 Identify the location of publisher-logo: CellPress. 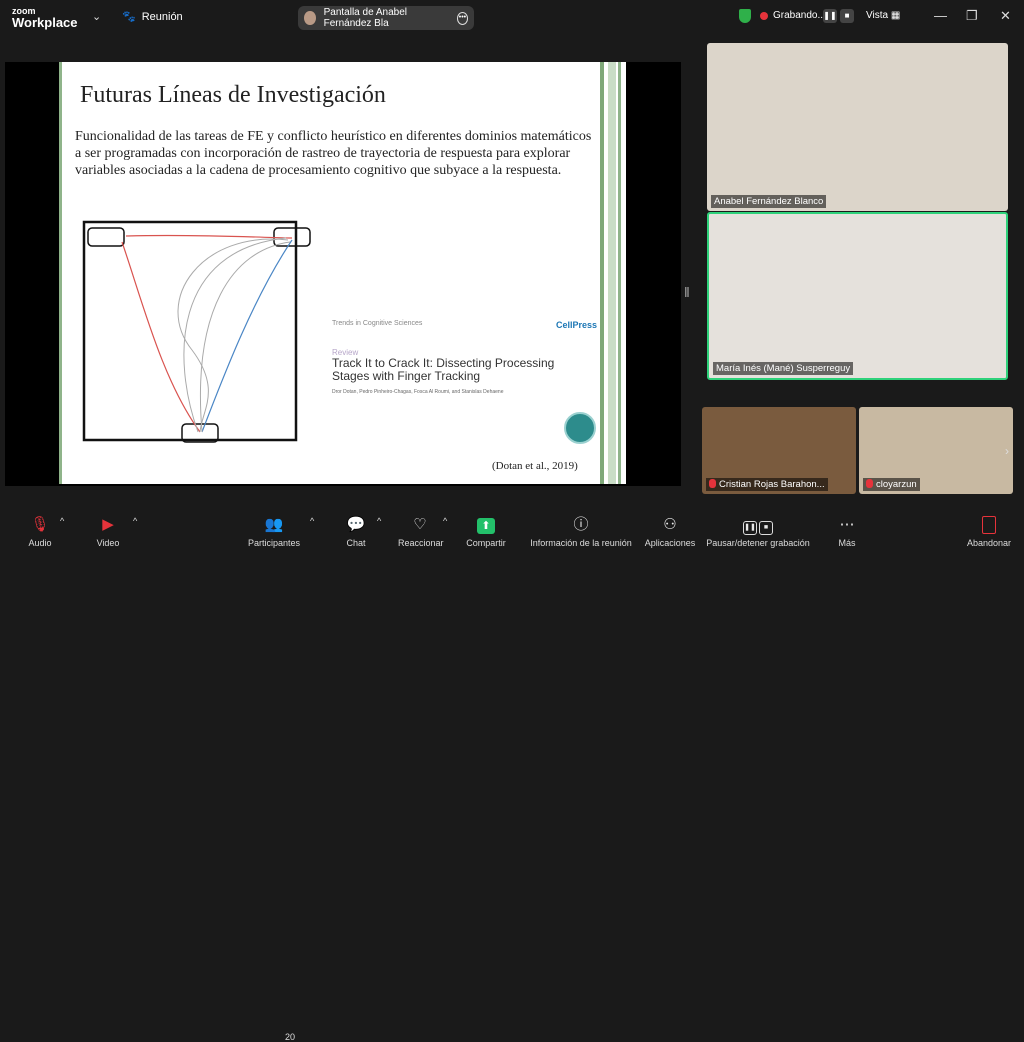
(577, 325).